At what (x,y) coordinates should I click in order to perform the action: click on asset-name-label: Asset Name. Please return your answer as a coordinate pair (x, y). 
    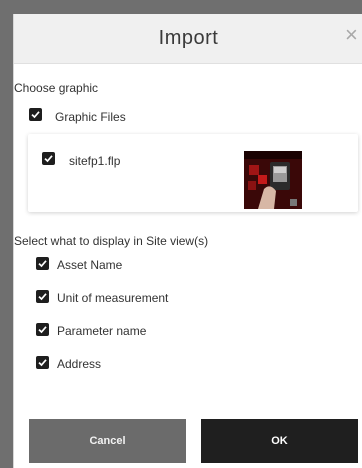
    Looking at the image, I should click on (90, 265).